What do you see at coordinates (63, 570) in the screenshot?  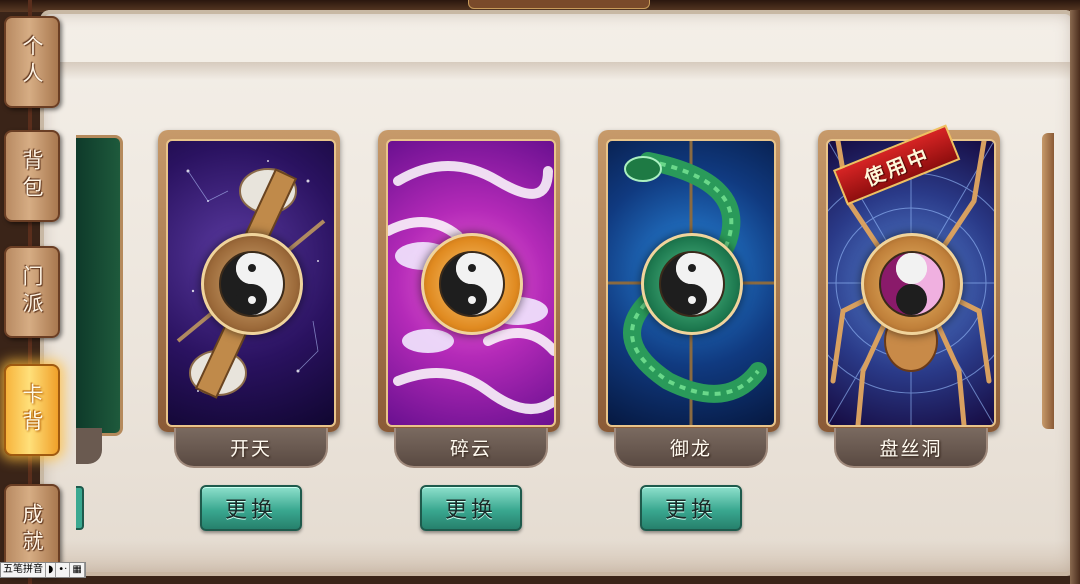 I see `punctuation-icon: •·` at bounding box center [63, 570].